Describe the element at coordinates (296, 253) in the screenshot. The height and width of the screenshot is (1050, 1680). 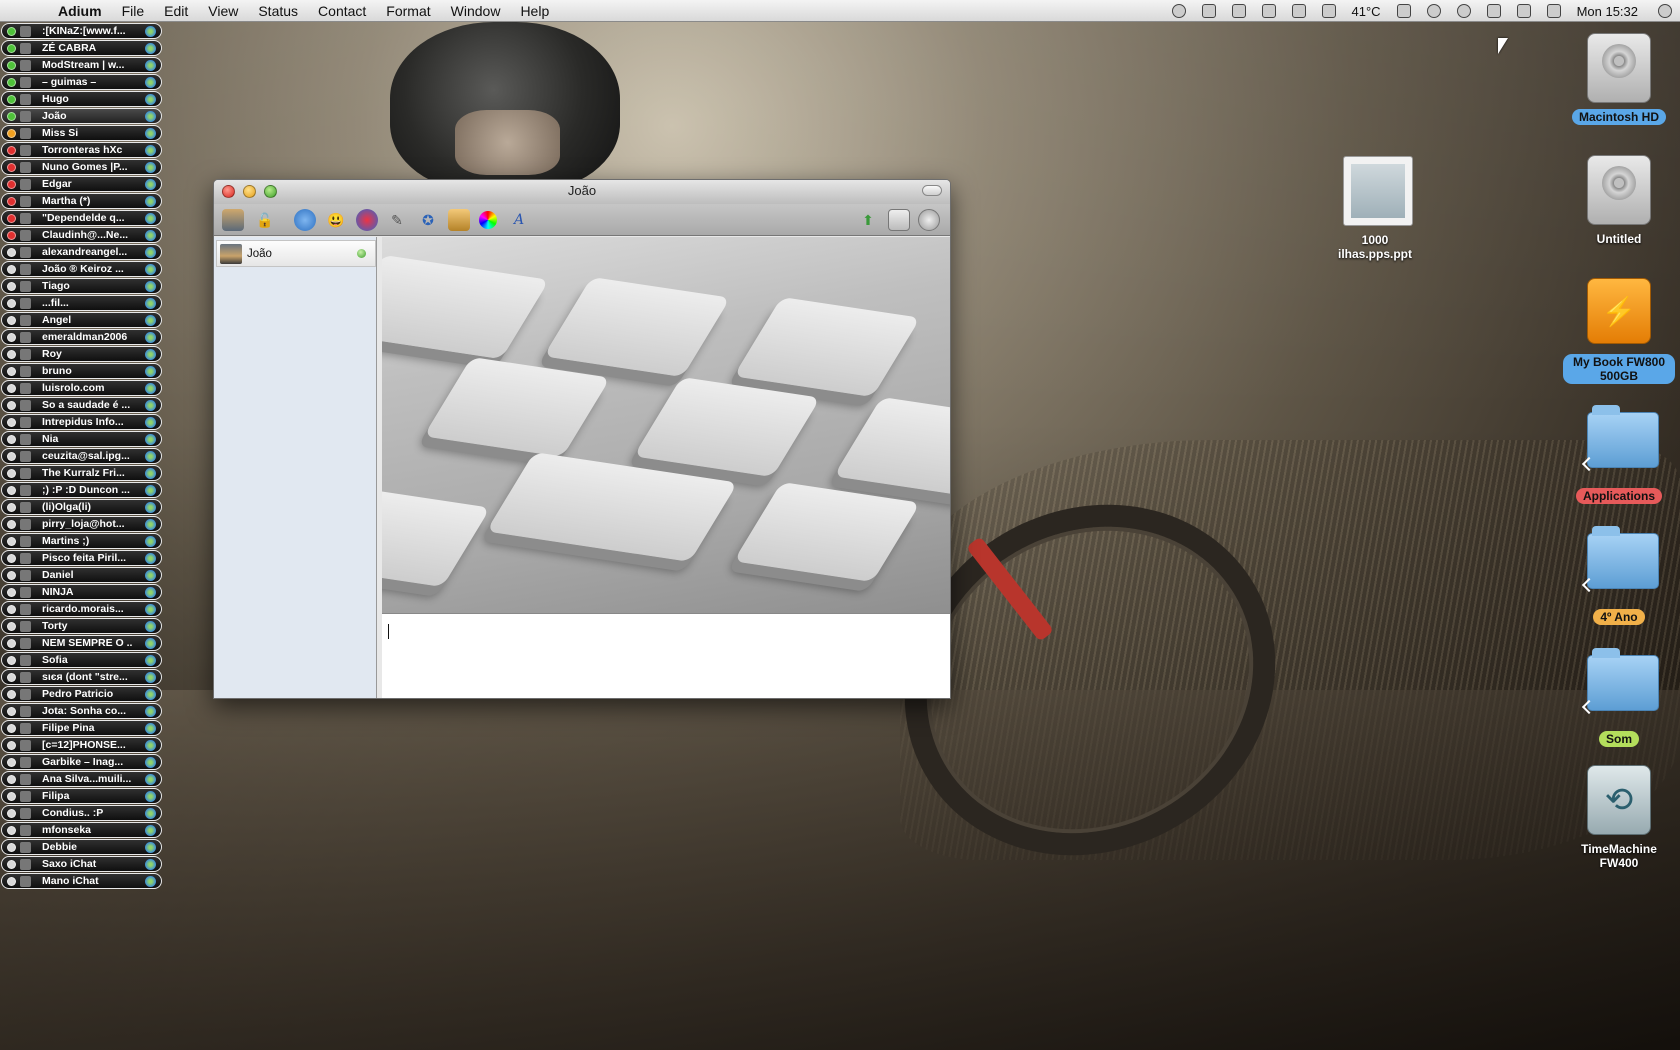
I see `chat-tab-joao: João` at that location.